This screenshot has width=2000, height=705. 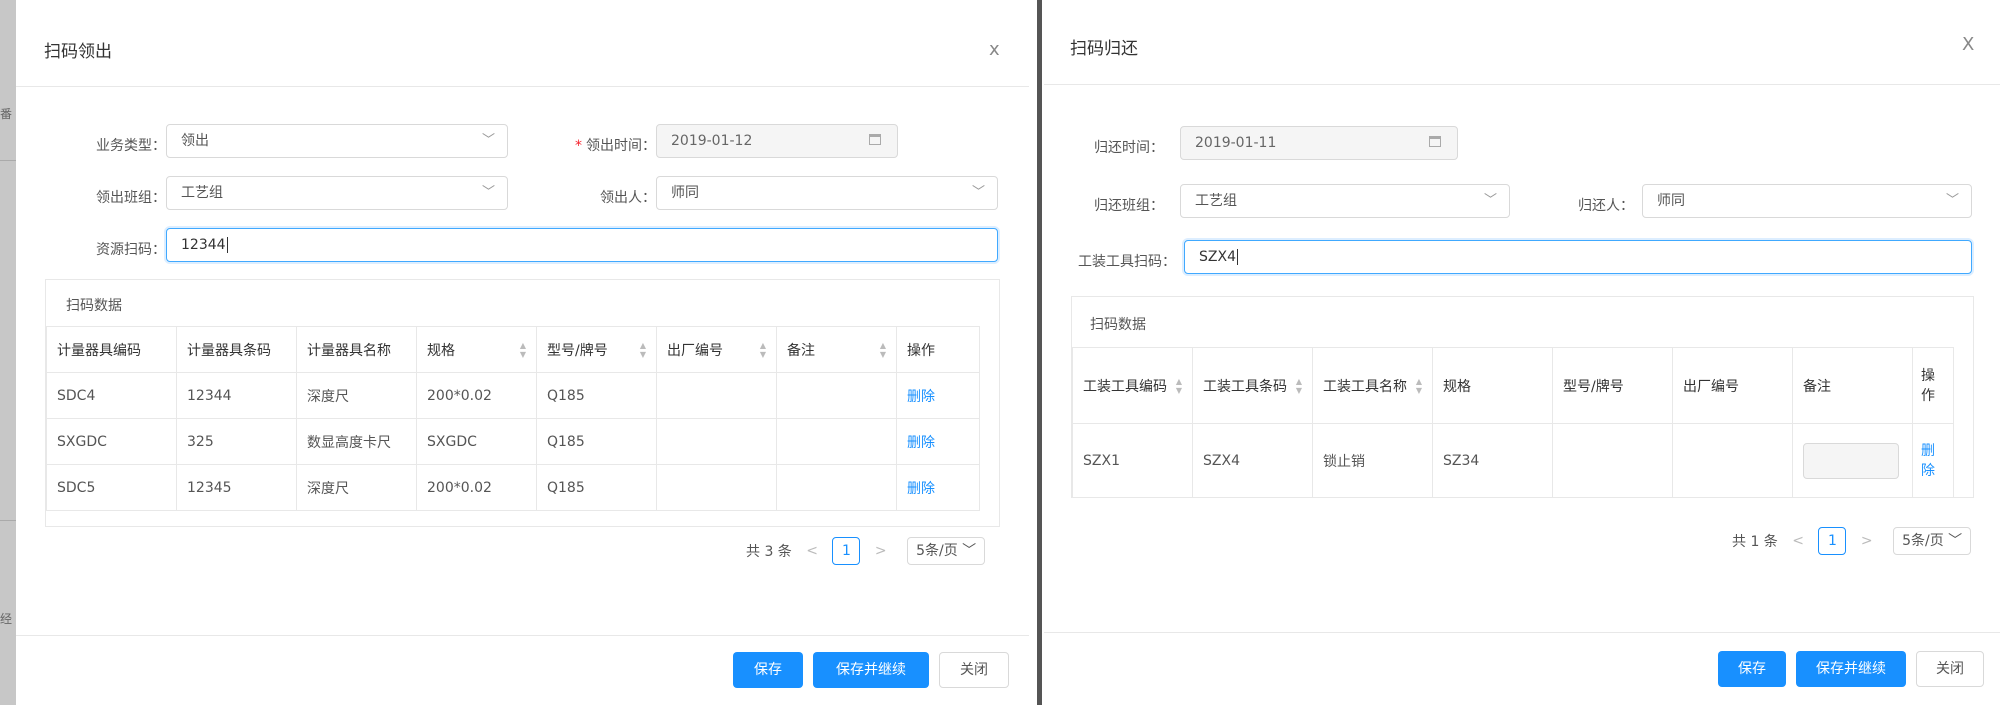 I want to click on total-count: 共 3 条, so click(x=769, y=552).